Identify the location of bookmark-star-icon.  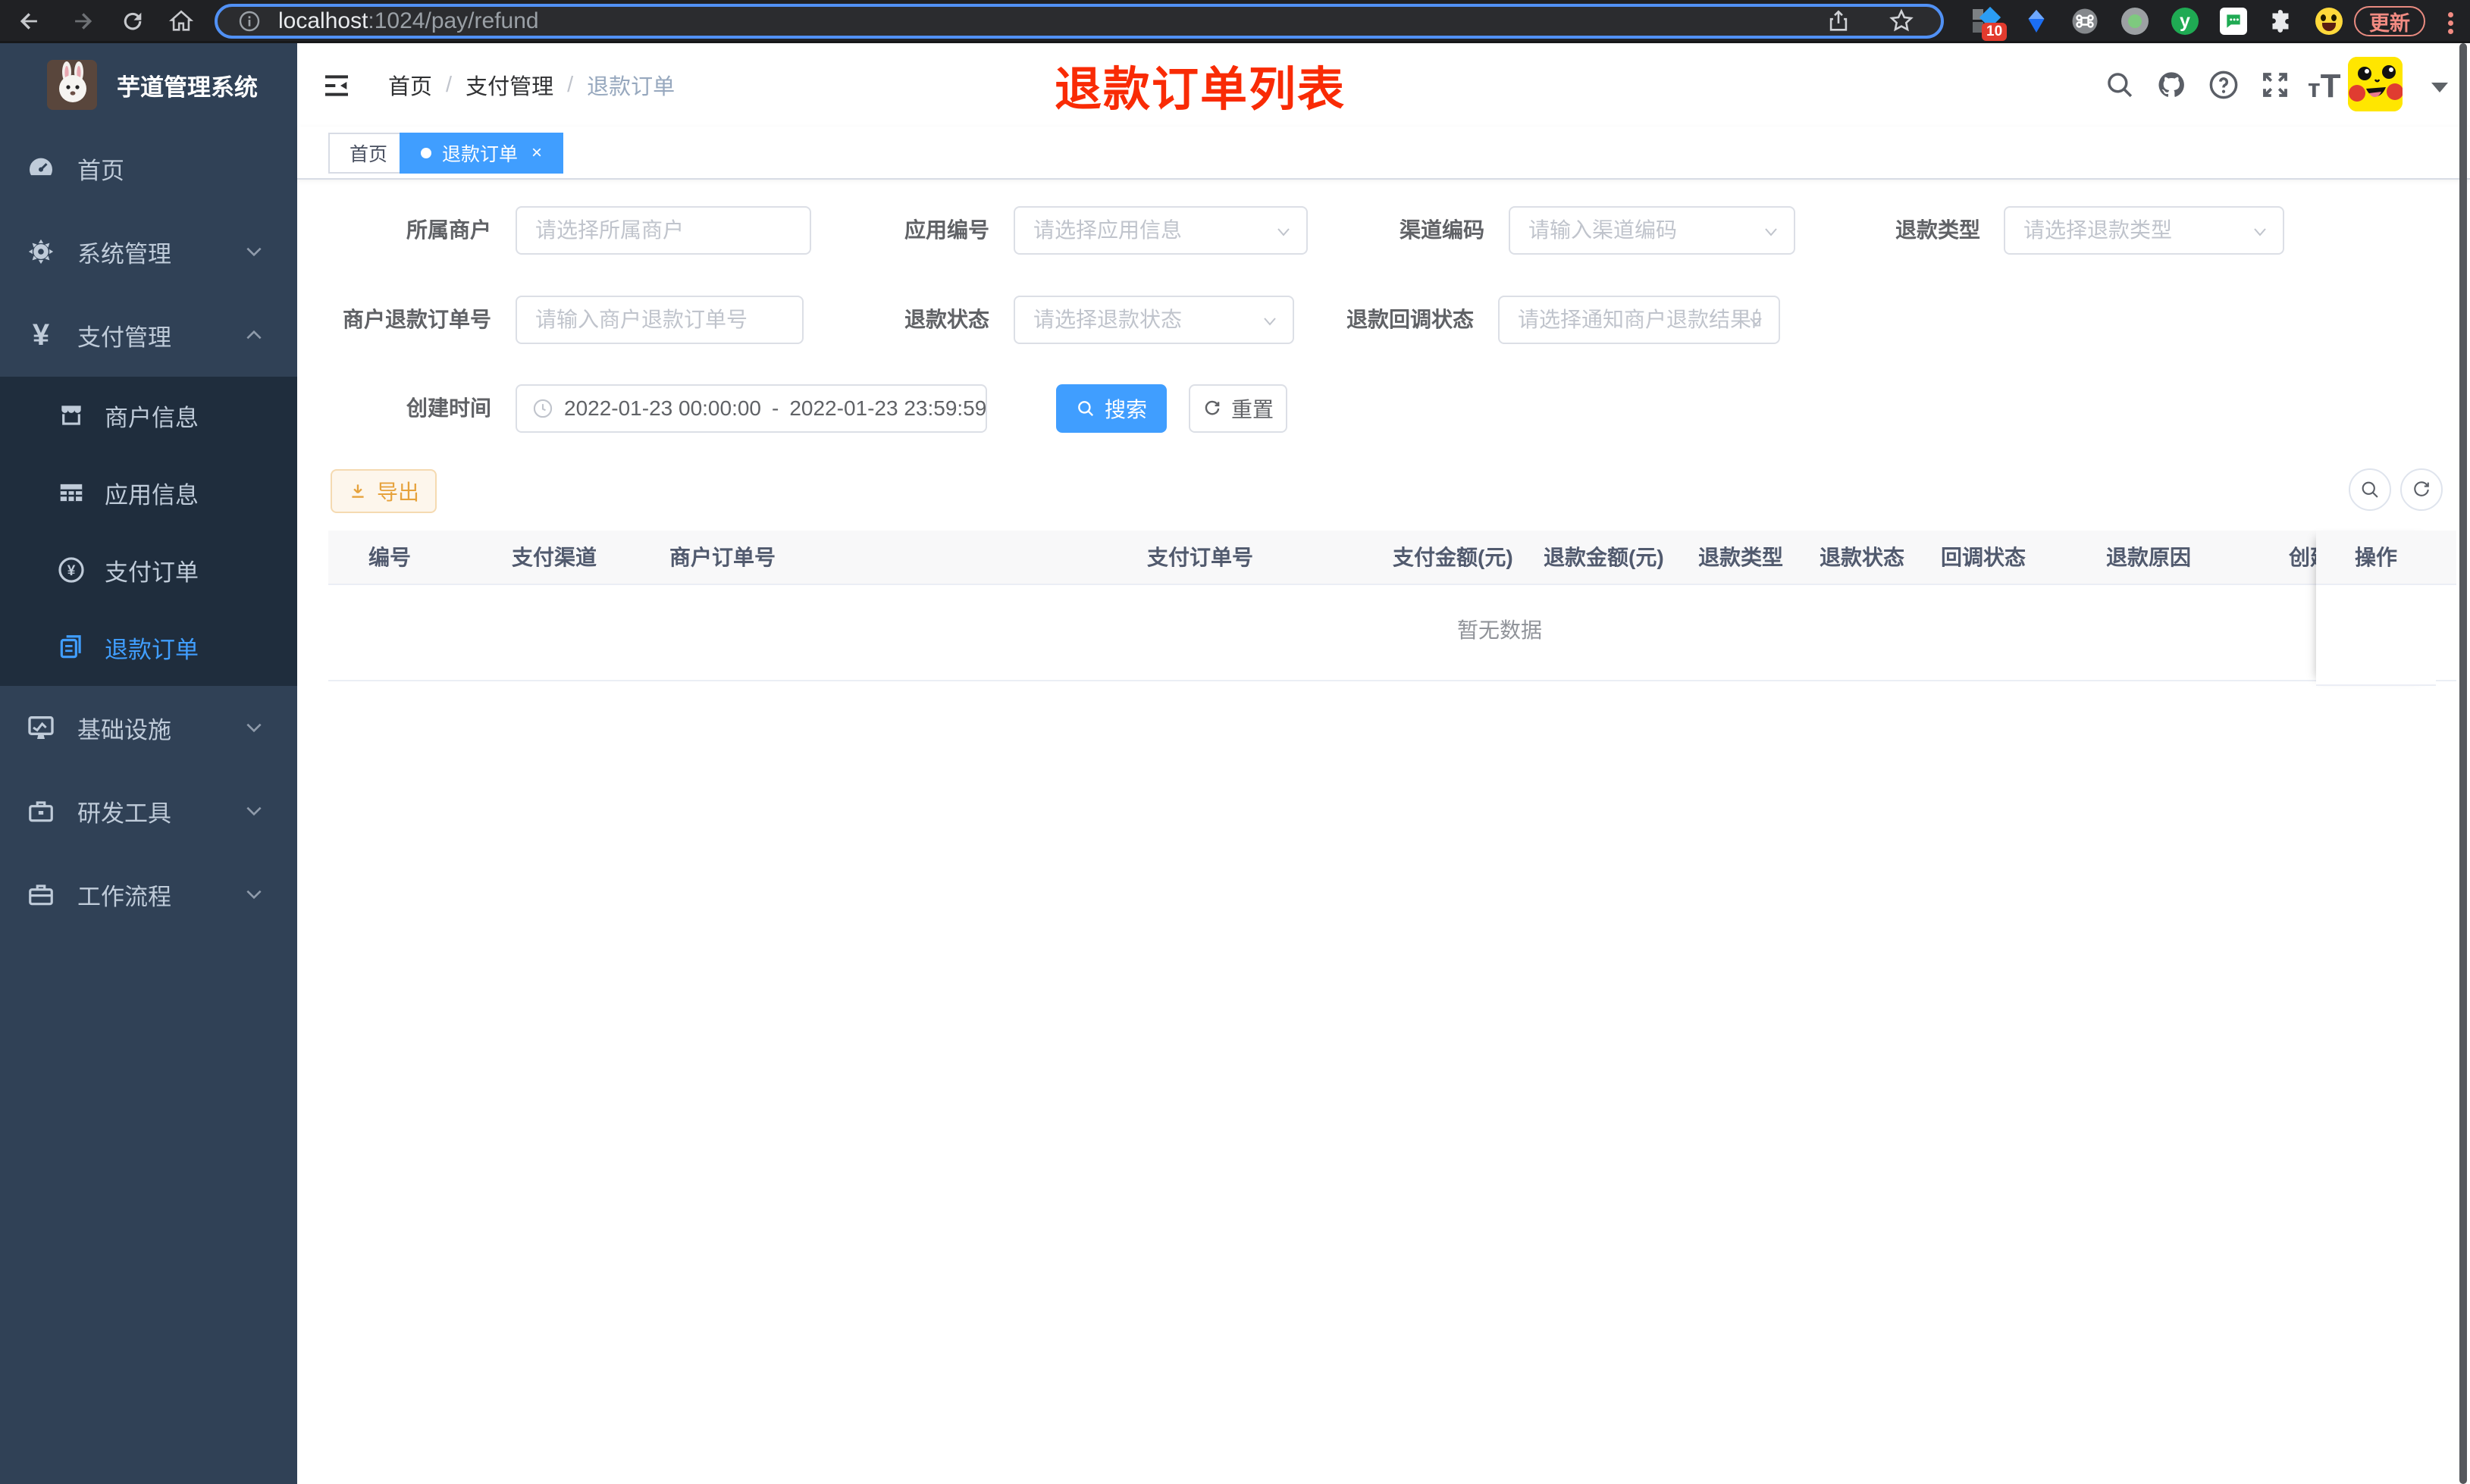
(1901, 22).